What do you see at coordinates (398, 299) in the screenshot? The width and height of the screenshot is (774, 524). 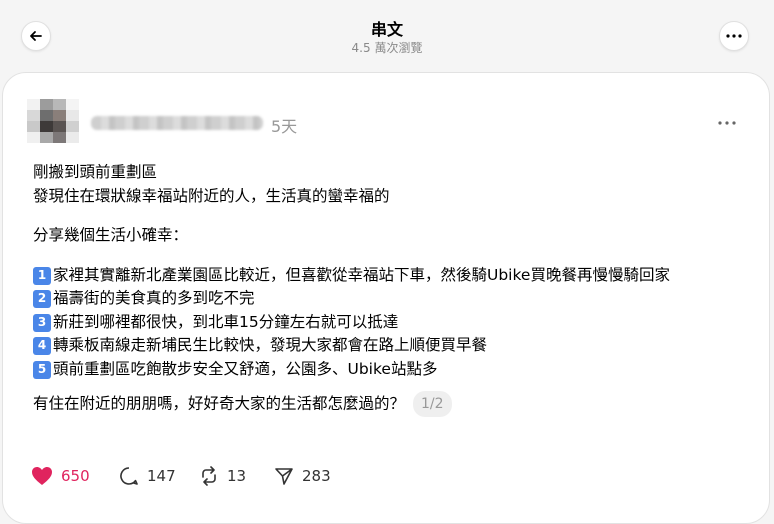 I see `list-item: 2 福壽街的美食真的多到吃不完` at bounding box center [398, 299].